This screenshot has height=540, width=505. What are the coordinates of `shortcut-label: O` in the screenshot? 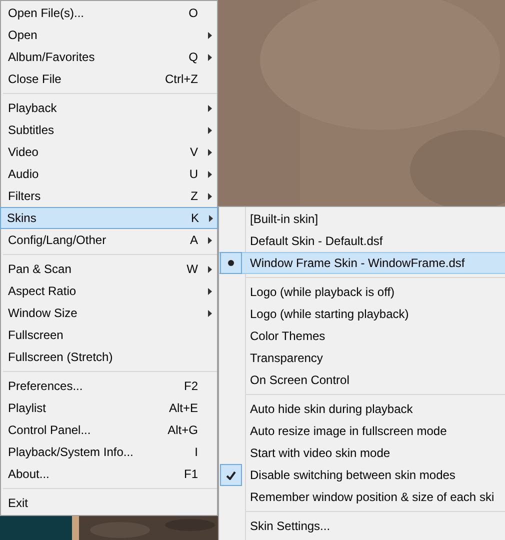 It's located at (193, 13).